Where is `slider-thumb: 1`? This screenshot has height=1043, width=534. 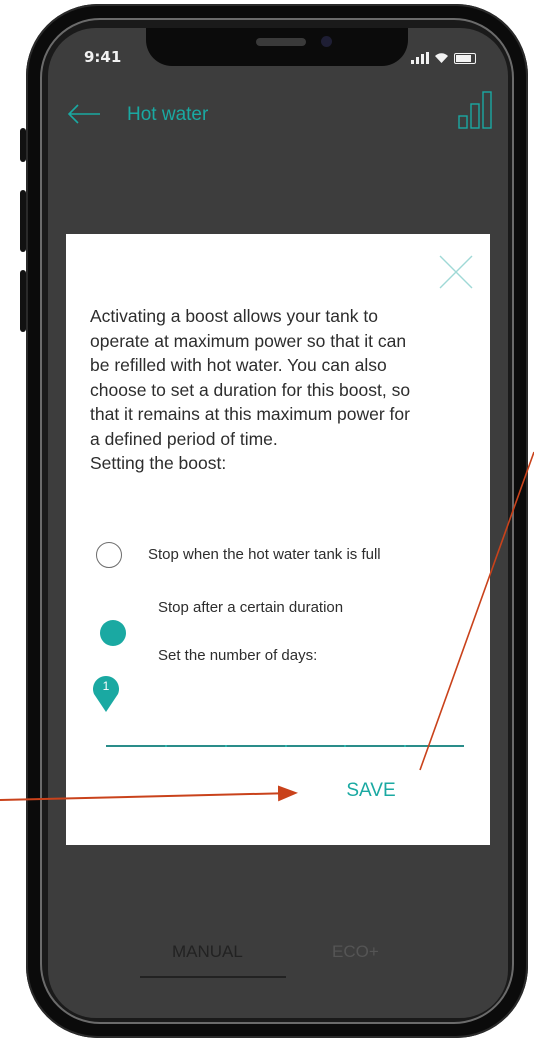
slider-thumb: 1 is located at coordinates (106, 693).